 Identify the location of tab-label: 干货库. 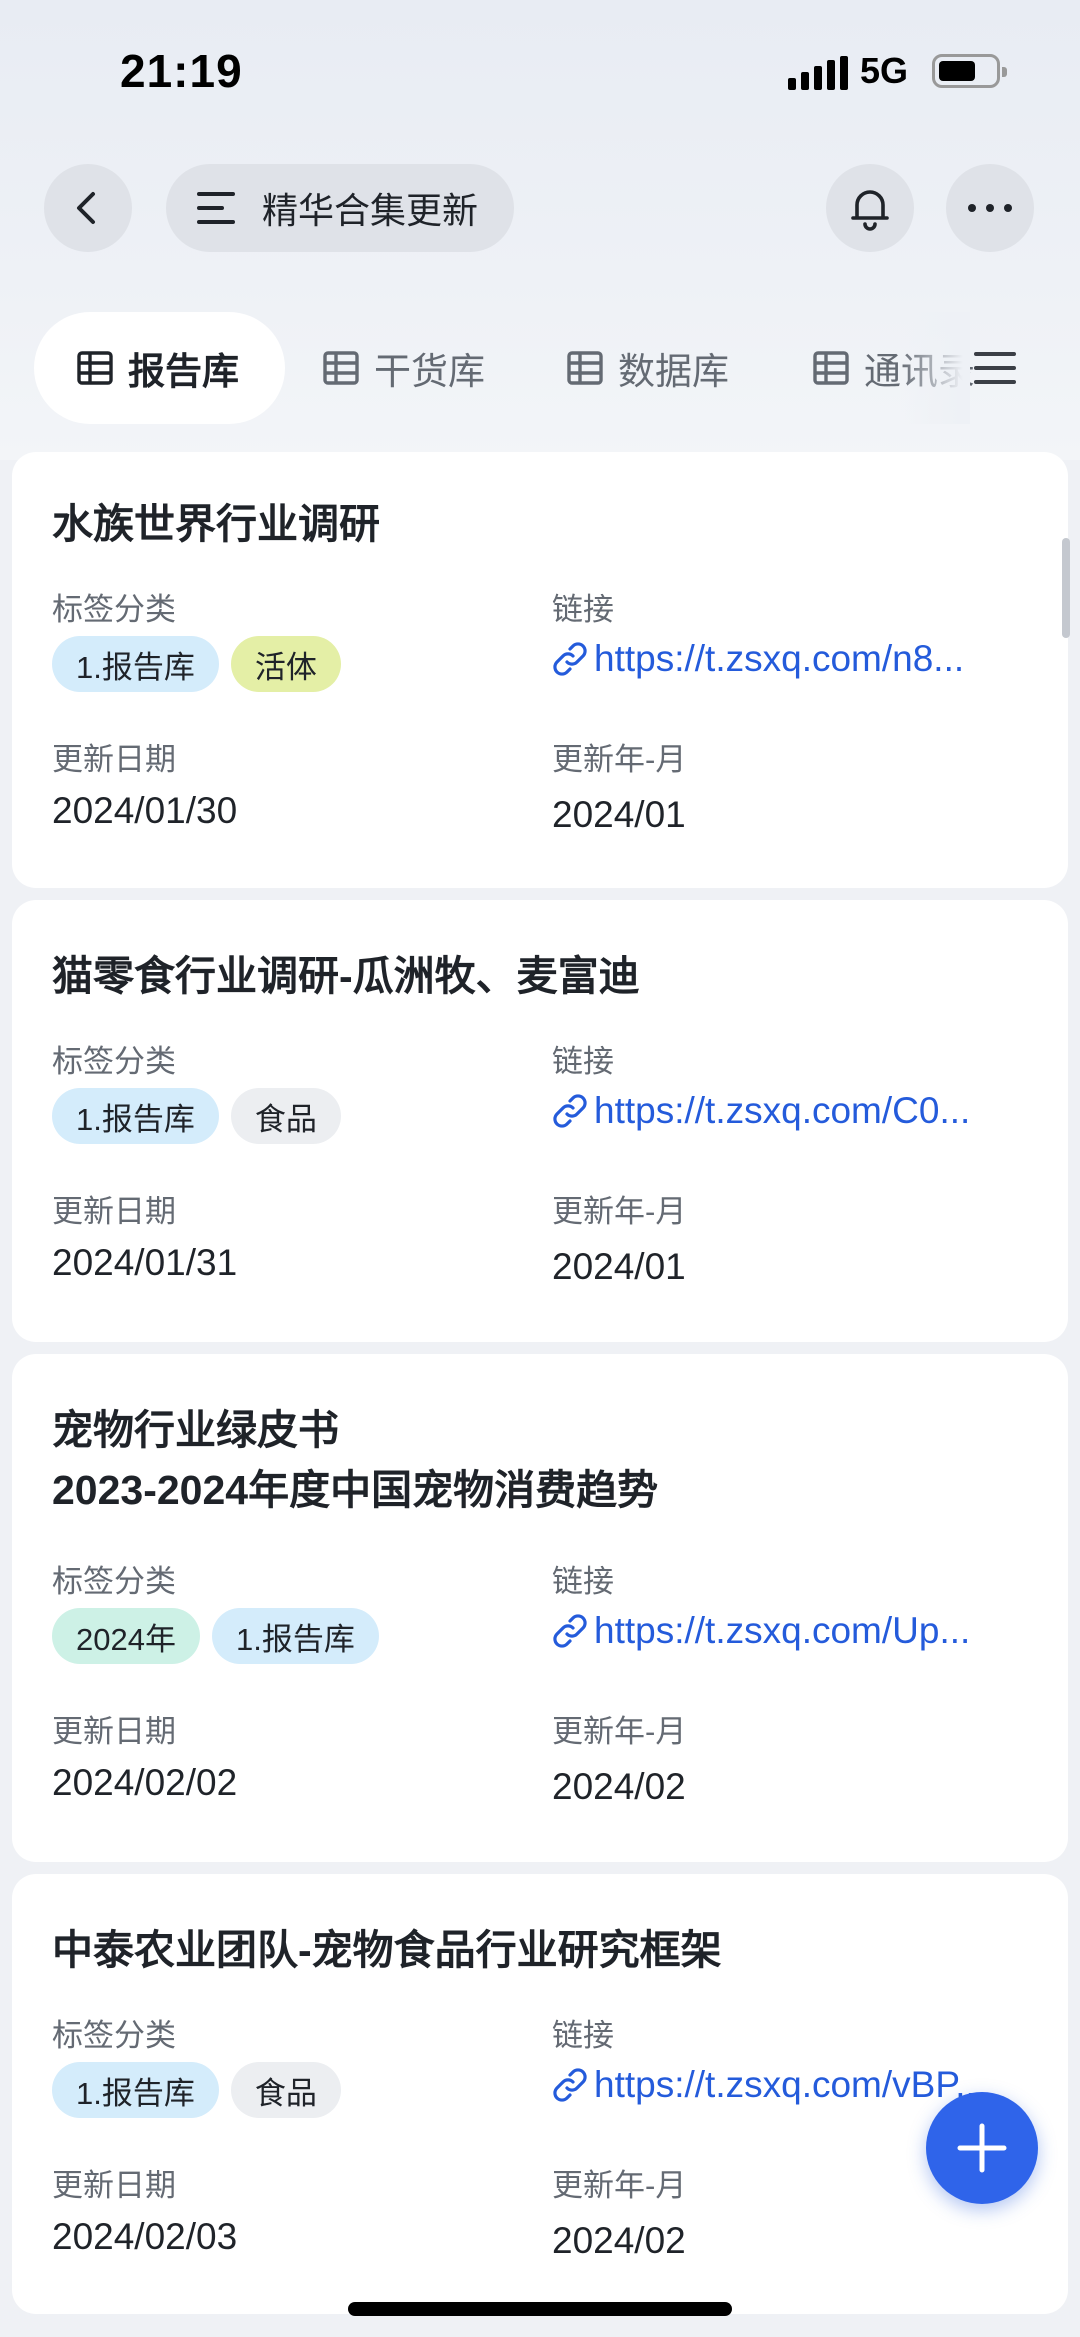
(429, 371).